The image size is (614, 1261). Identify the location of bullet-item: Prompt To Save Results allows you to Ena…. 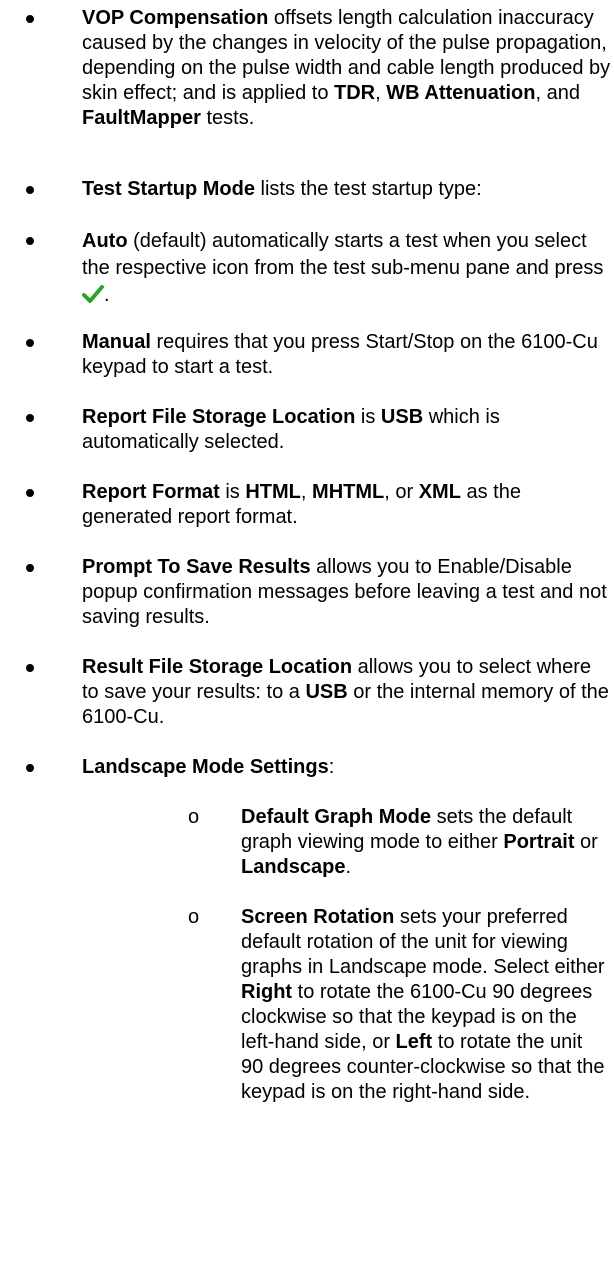
(306, 592).